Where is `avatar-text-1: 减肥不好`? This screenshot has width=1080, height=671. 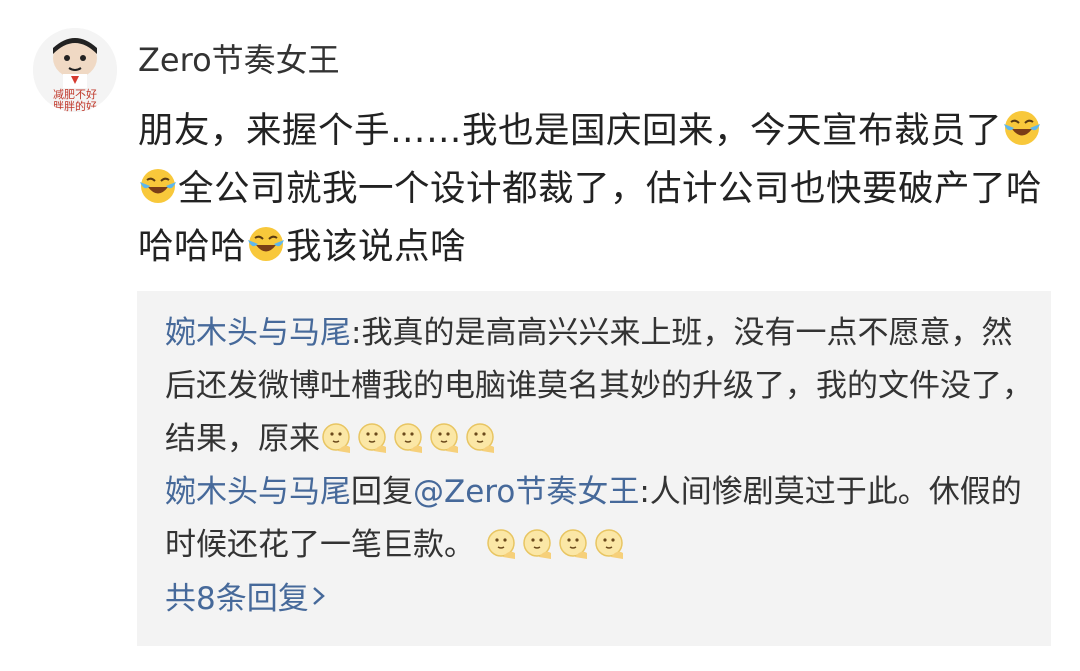 avatar-text-1: 减肥不好 is located at coordinates (75, 94).